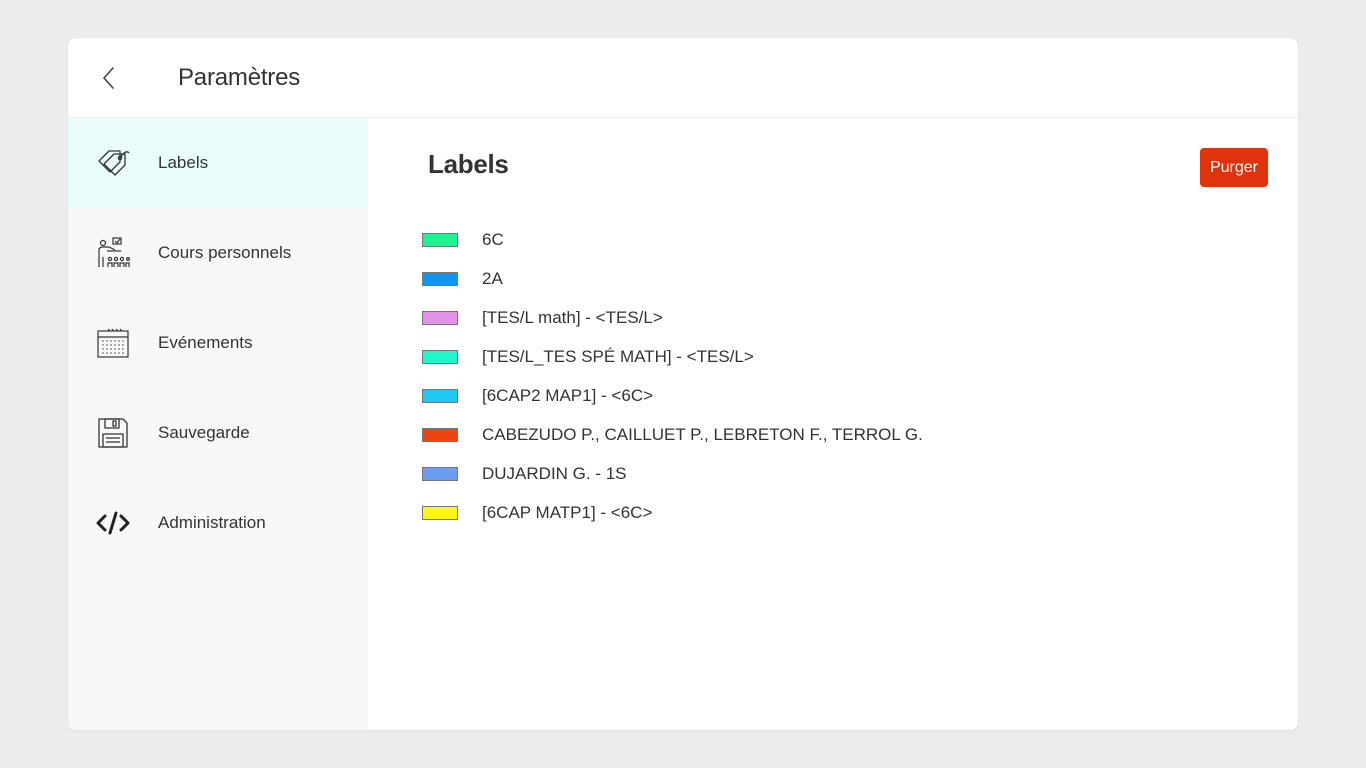 The width and height of the screenshot is (1366, 768). Describe the element at coordinates (554, 473) in the screenshot. I see `label-name: DUJARDIN G. - 1S` at that location.